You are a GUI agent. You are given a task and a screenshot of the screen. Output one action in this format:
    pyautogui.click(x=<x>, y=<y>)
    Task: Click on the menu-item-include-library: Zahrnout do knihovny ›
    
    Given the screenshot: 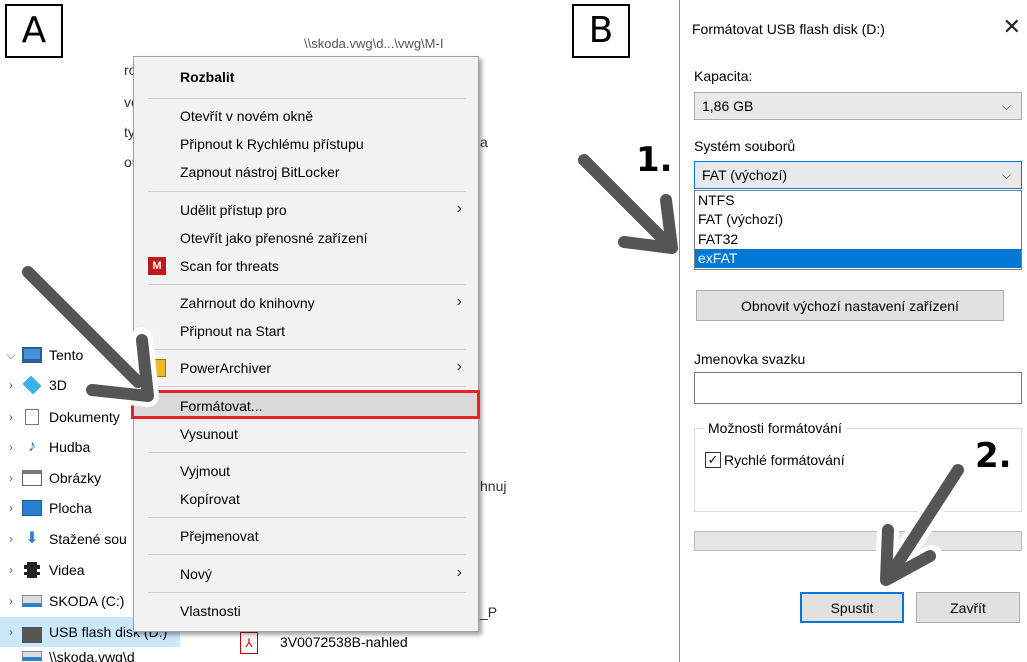 What is the action you would take?
    pyautogui.click(x=306, y=303)
    